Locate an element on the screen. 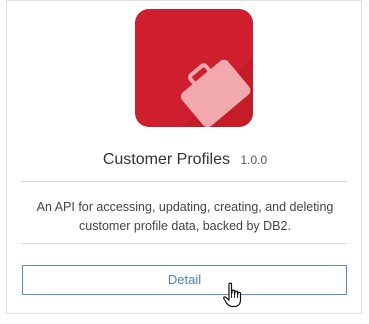  api-title-row: Customer Profiles 1.0.0 is located at coordinates (185, 160).